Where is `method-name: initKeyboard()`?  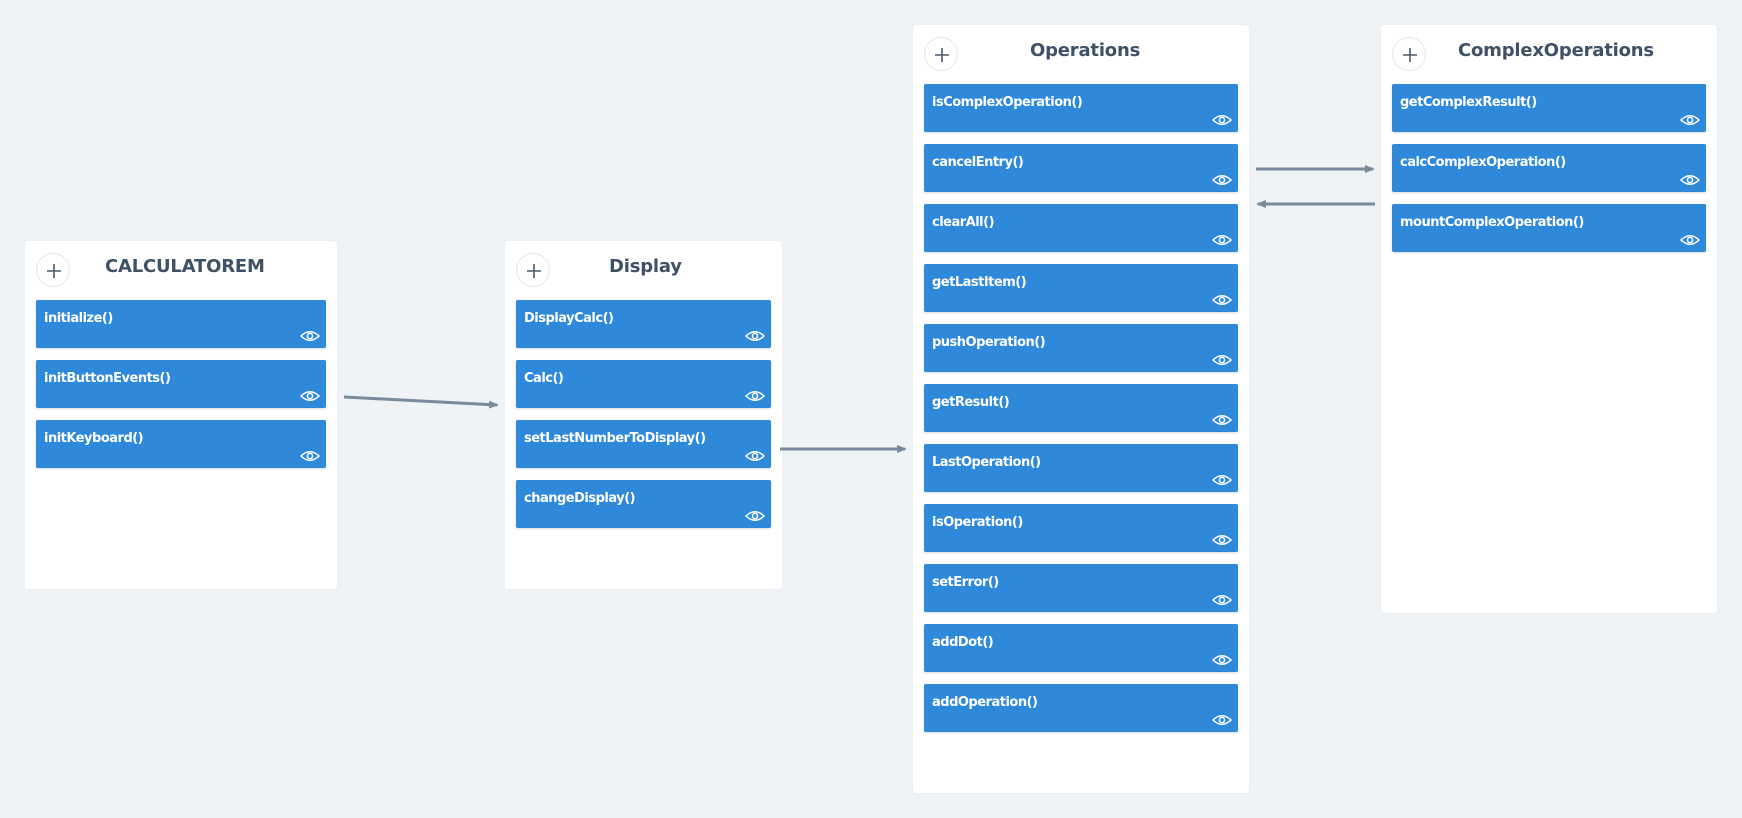
method-name: initKeyboard() is located at coordinates (94, 438).